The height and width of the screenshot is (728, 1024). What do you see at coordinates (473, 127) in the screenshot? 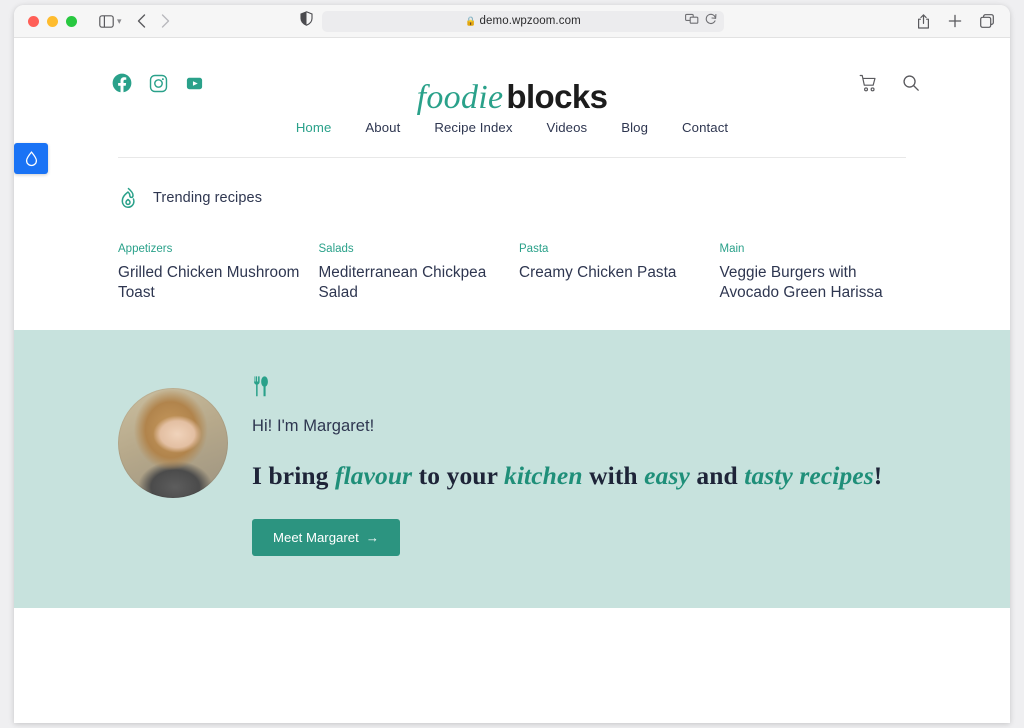
I see `nav-item-recipe-index: Recipe Index` at bounding box center [473, 127].